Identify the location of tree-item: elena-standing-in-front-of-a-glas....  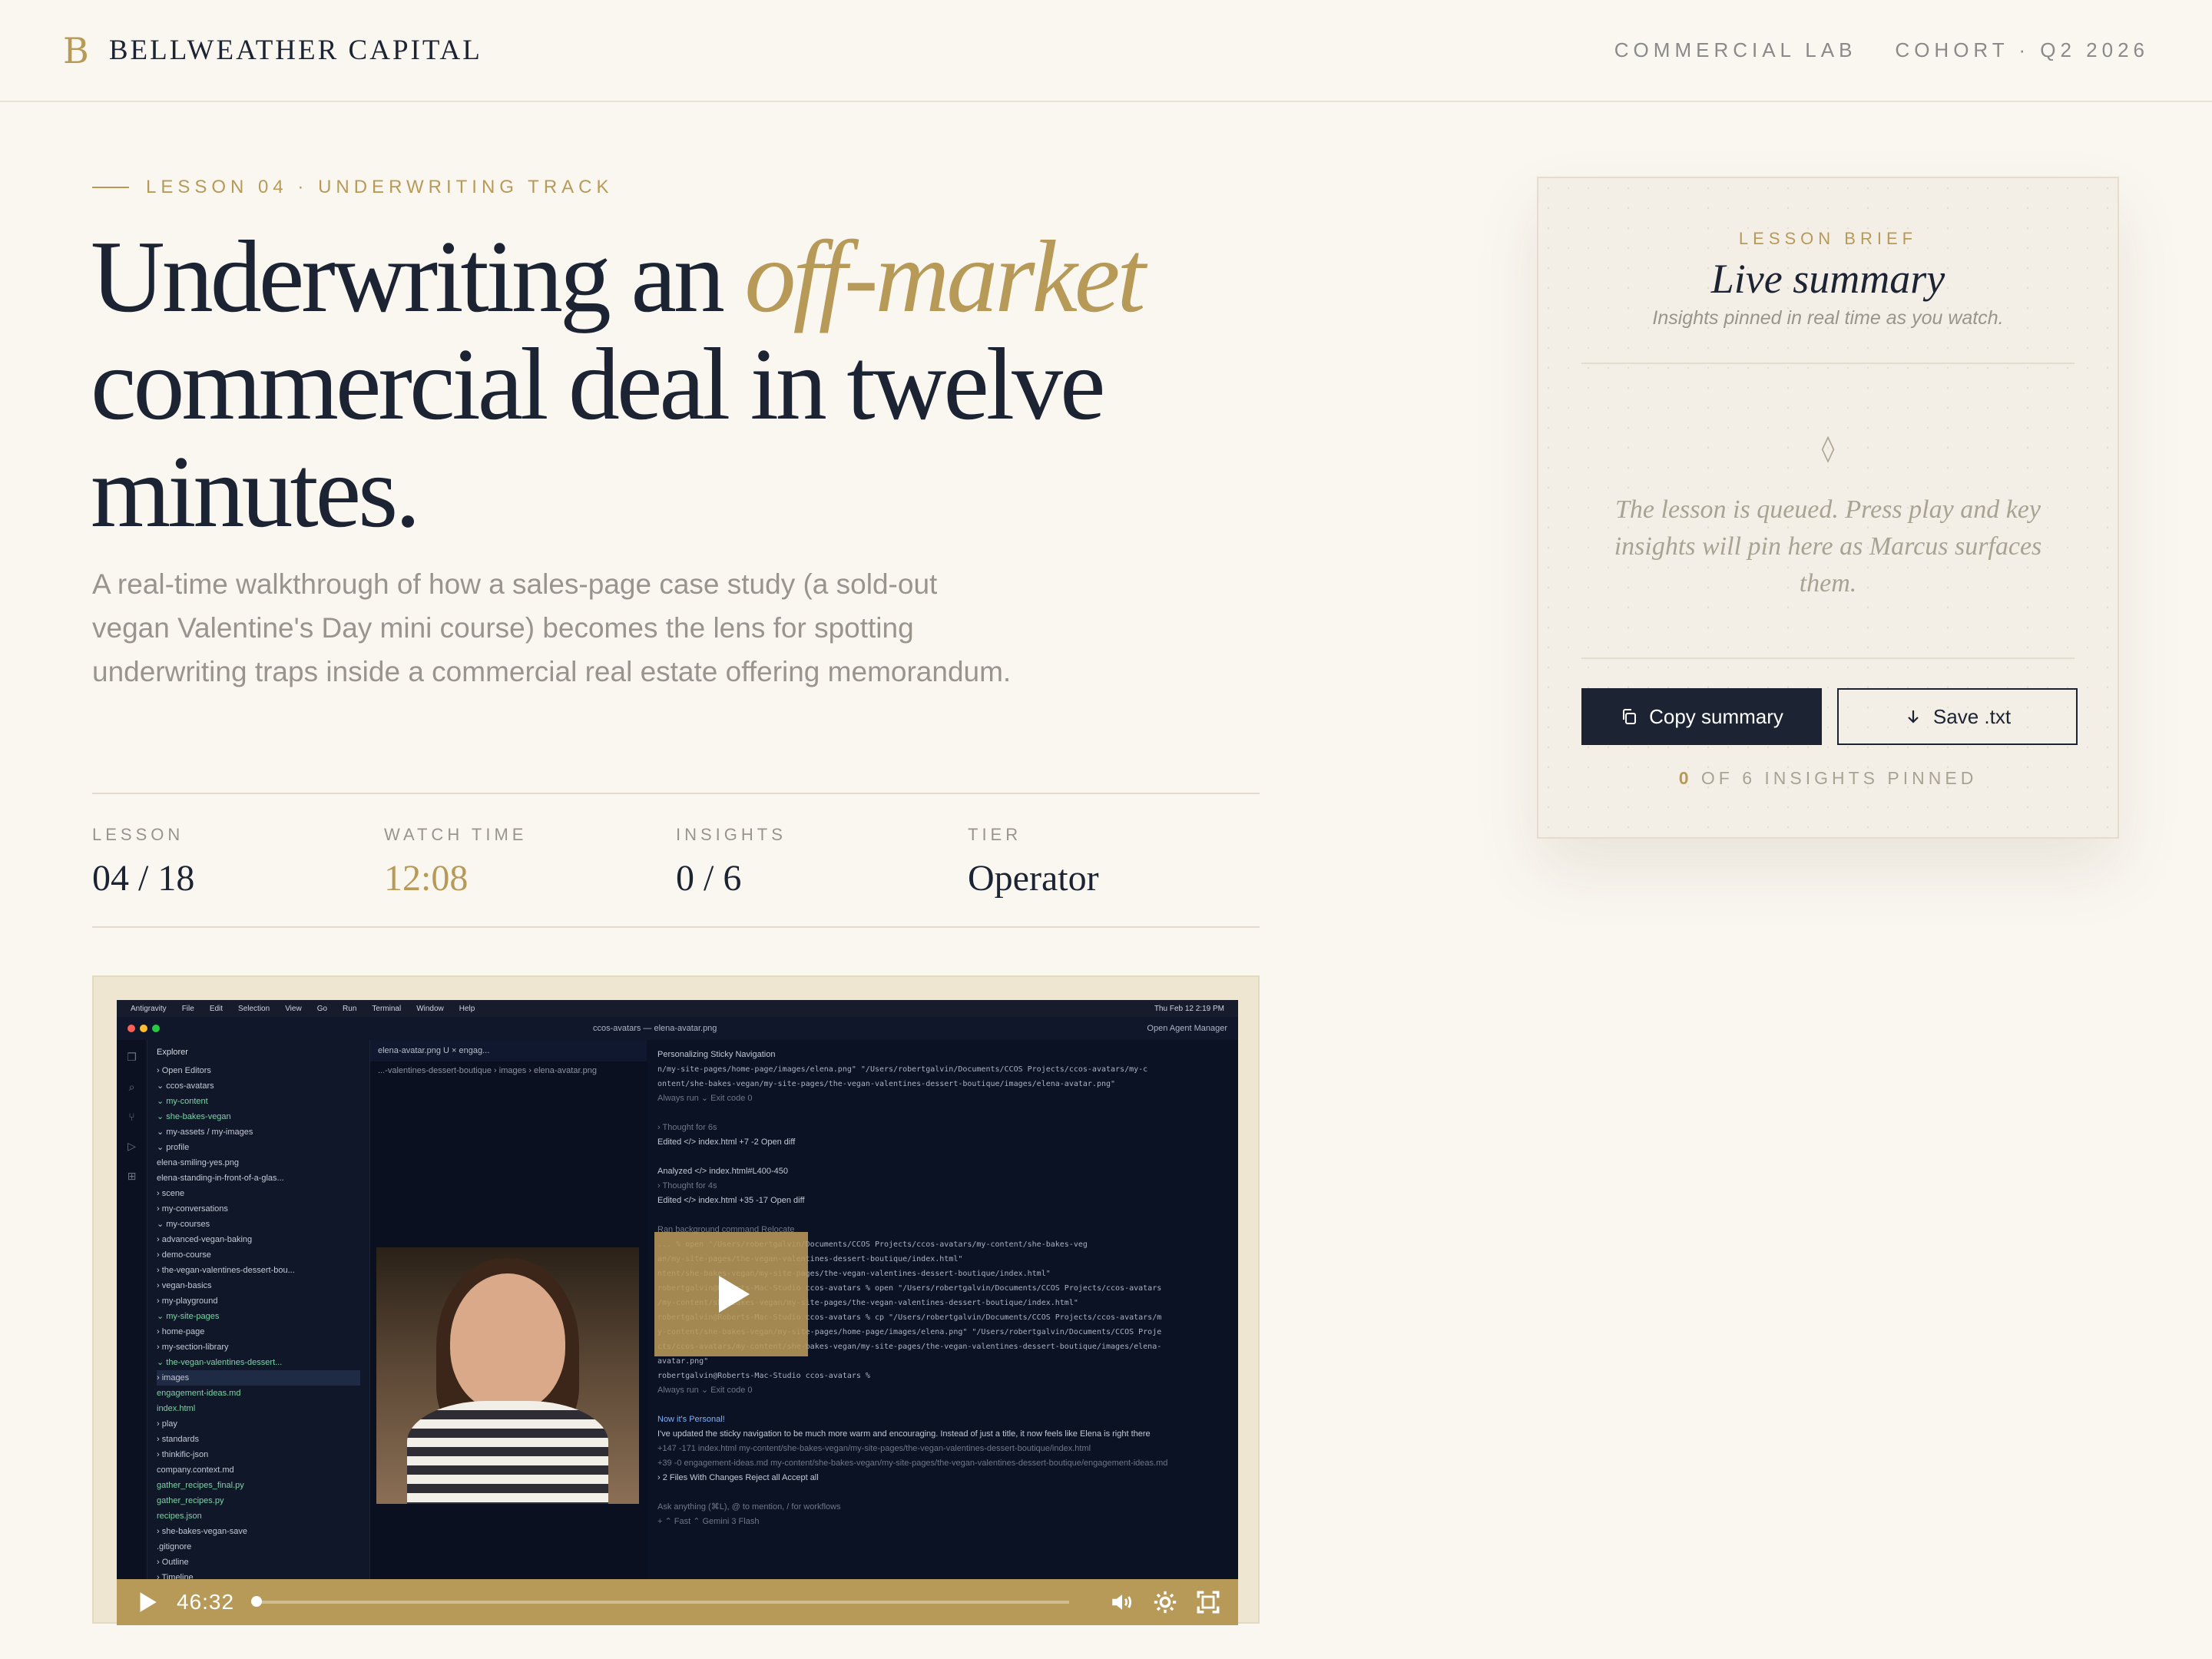
(221, 1178).